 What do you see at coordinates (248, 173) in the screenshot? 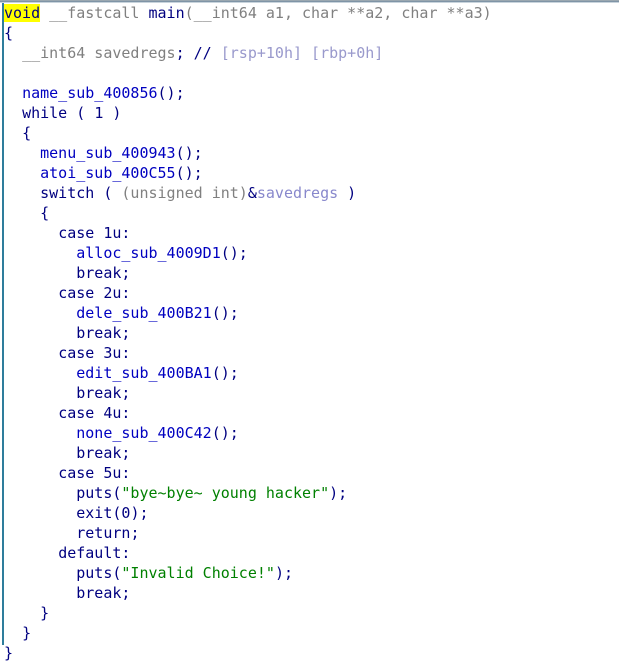
I see `code-line: atoi_sub_400C55();` at bounding box center [248, 173].